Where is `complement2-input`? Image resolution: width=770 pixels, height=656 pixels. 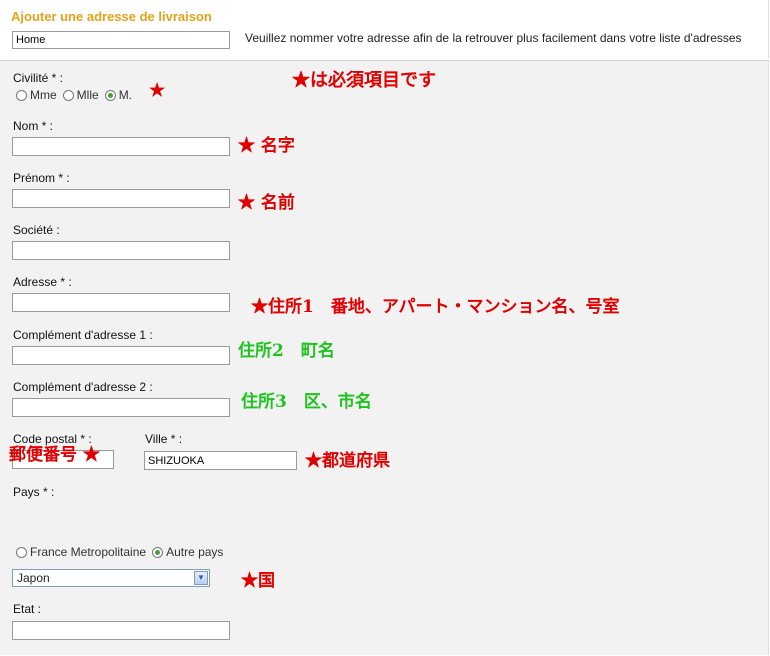 complement2-input is located at coordinates (121, 407).